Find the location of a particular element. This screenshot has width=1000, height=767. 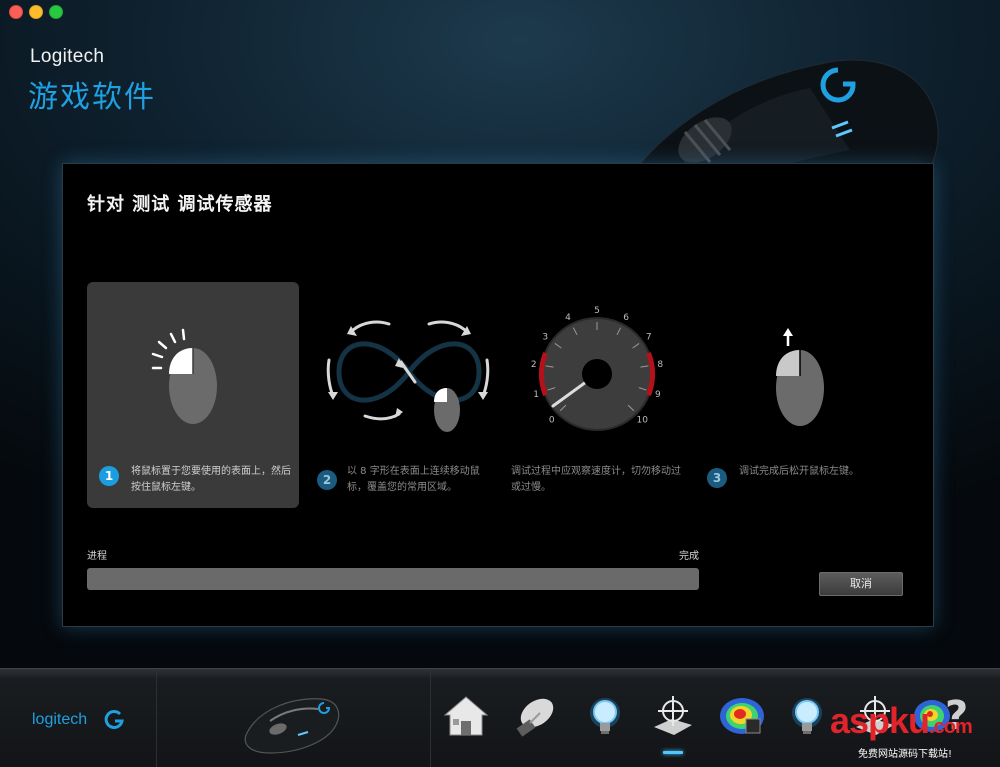

gauge-tick-label: 8 is located at coordinates (660, 365).